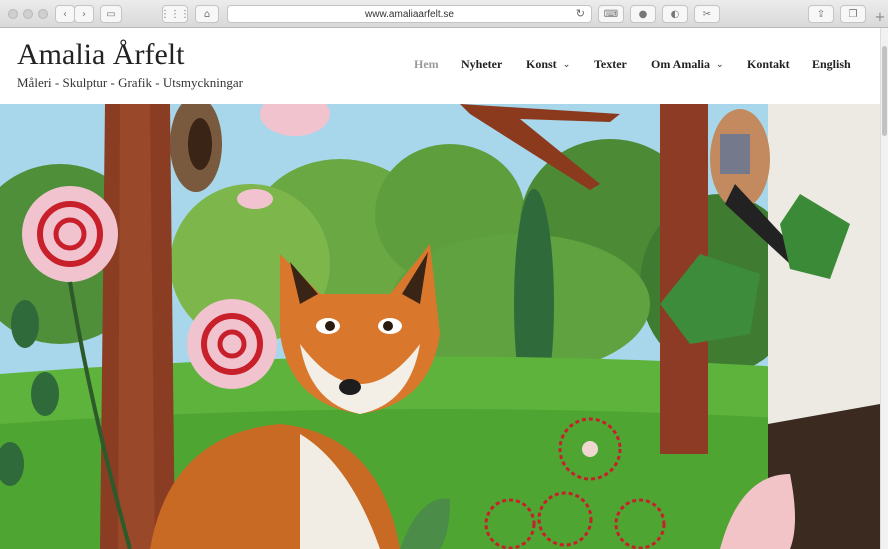  What do you see at coordinates (580, 13) in the screenshot?
I see `reload-icon: ↻` at bounding box center [580, 13].